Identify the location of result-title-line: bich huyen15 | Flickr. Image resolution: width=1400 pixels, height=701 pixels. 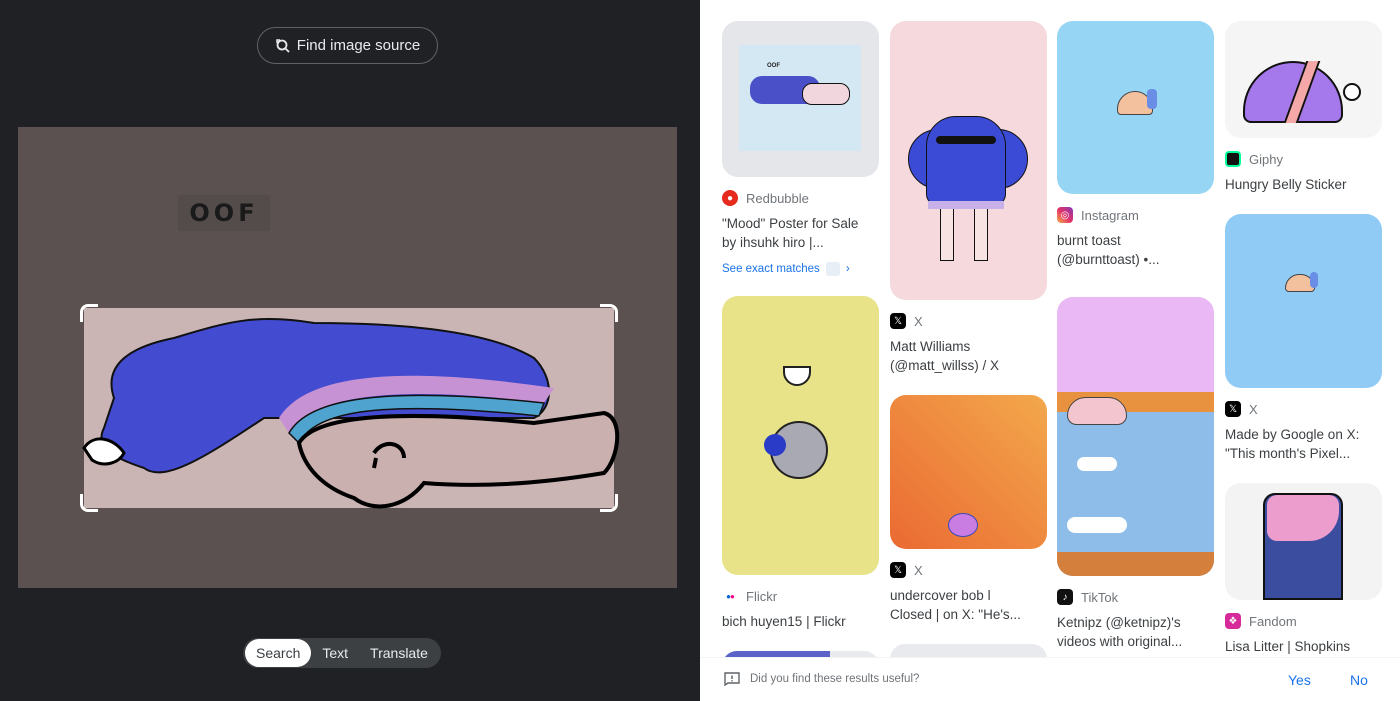
(784, 621).